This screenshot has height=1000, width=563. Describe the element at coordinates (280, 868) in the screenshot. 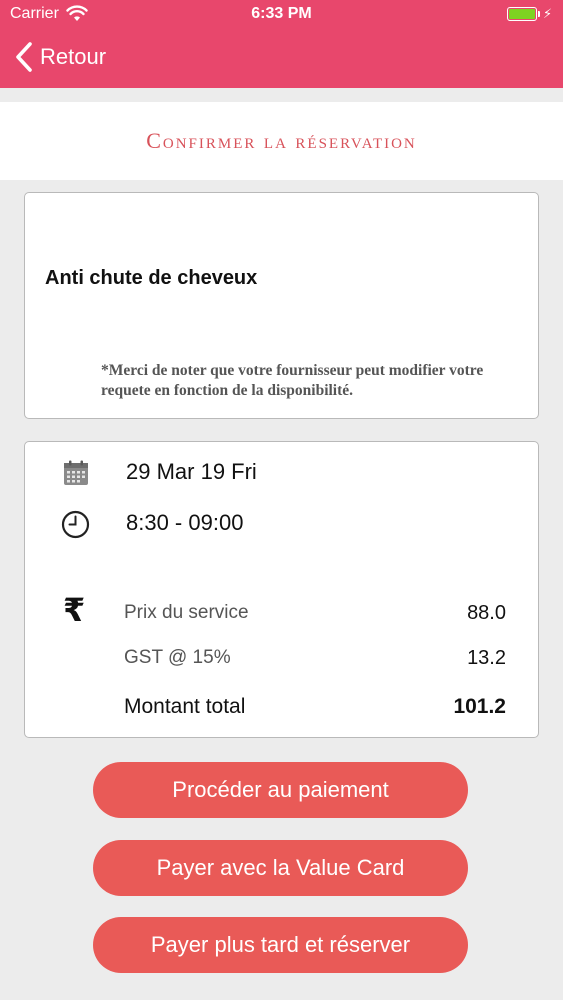

I see `pay-value-card-button: Payer avec la Value Card` at that location.